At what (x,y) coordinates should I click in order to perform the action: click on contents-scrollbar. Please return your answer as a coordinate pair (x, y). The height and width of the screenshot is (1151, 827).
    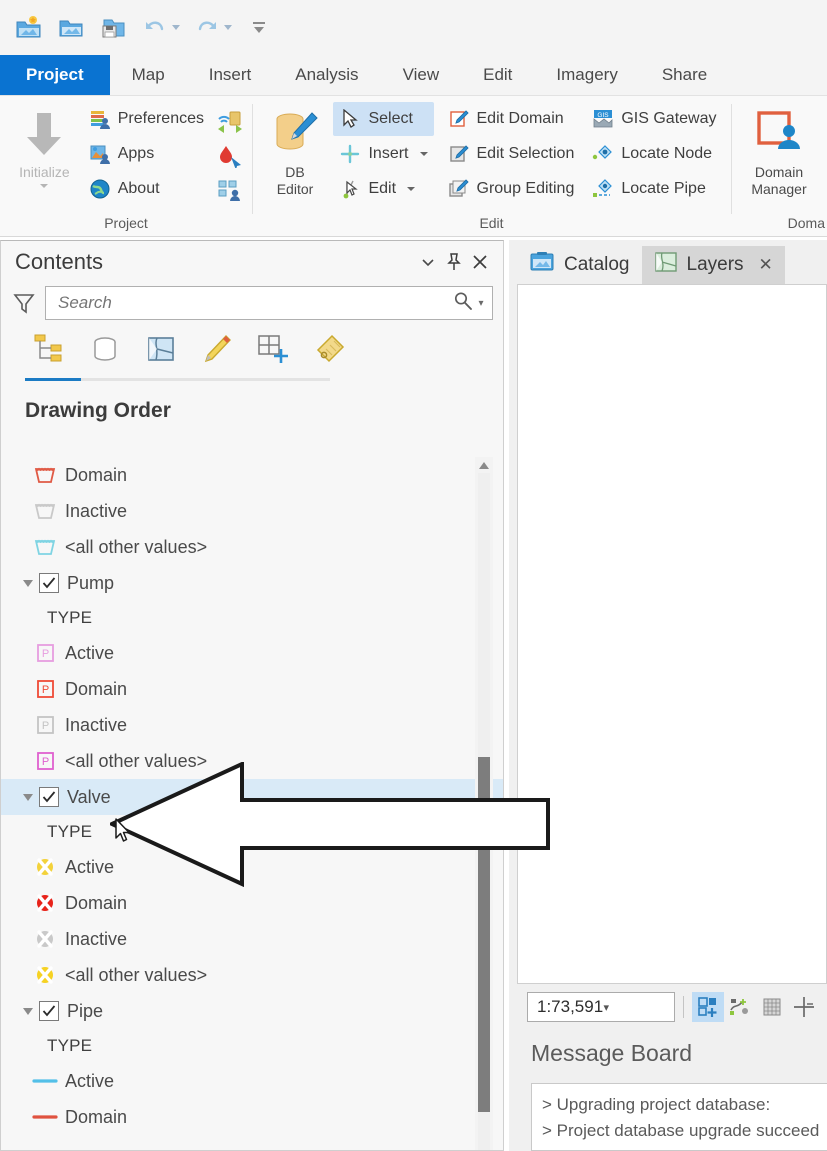
    Looking at the image, I should click on (484, 803).